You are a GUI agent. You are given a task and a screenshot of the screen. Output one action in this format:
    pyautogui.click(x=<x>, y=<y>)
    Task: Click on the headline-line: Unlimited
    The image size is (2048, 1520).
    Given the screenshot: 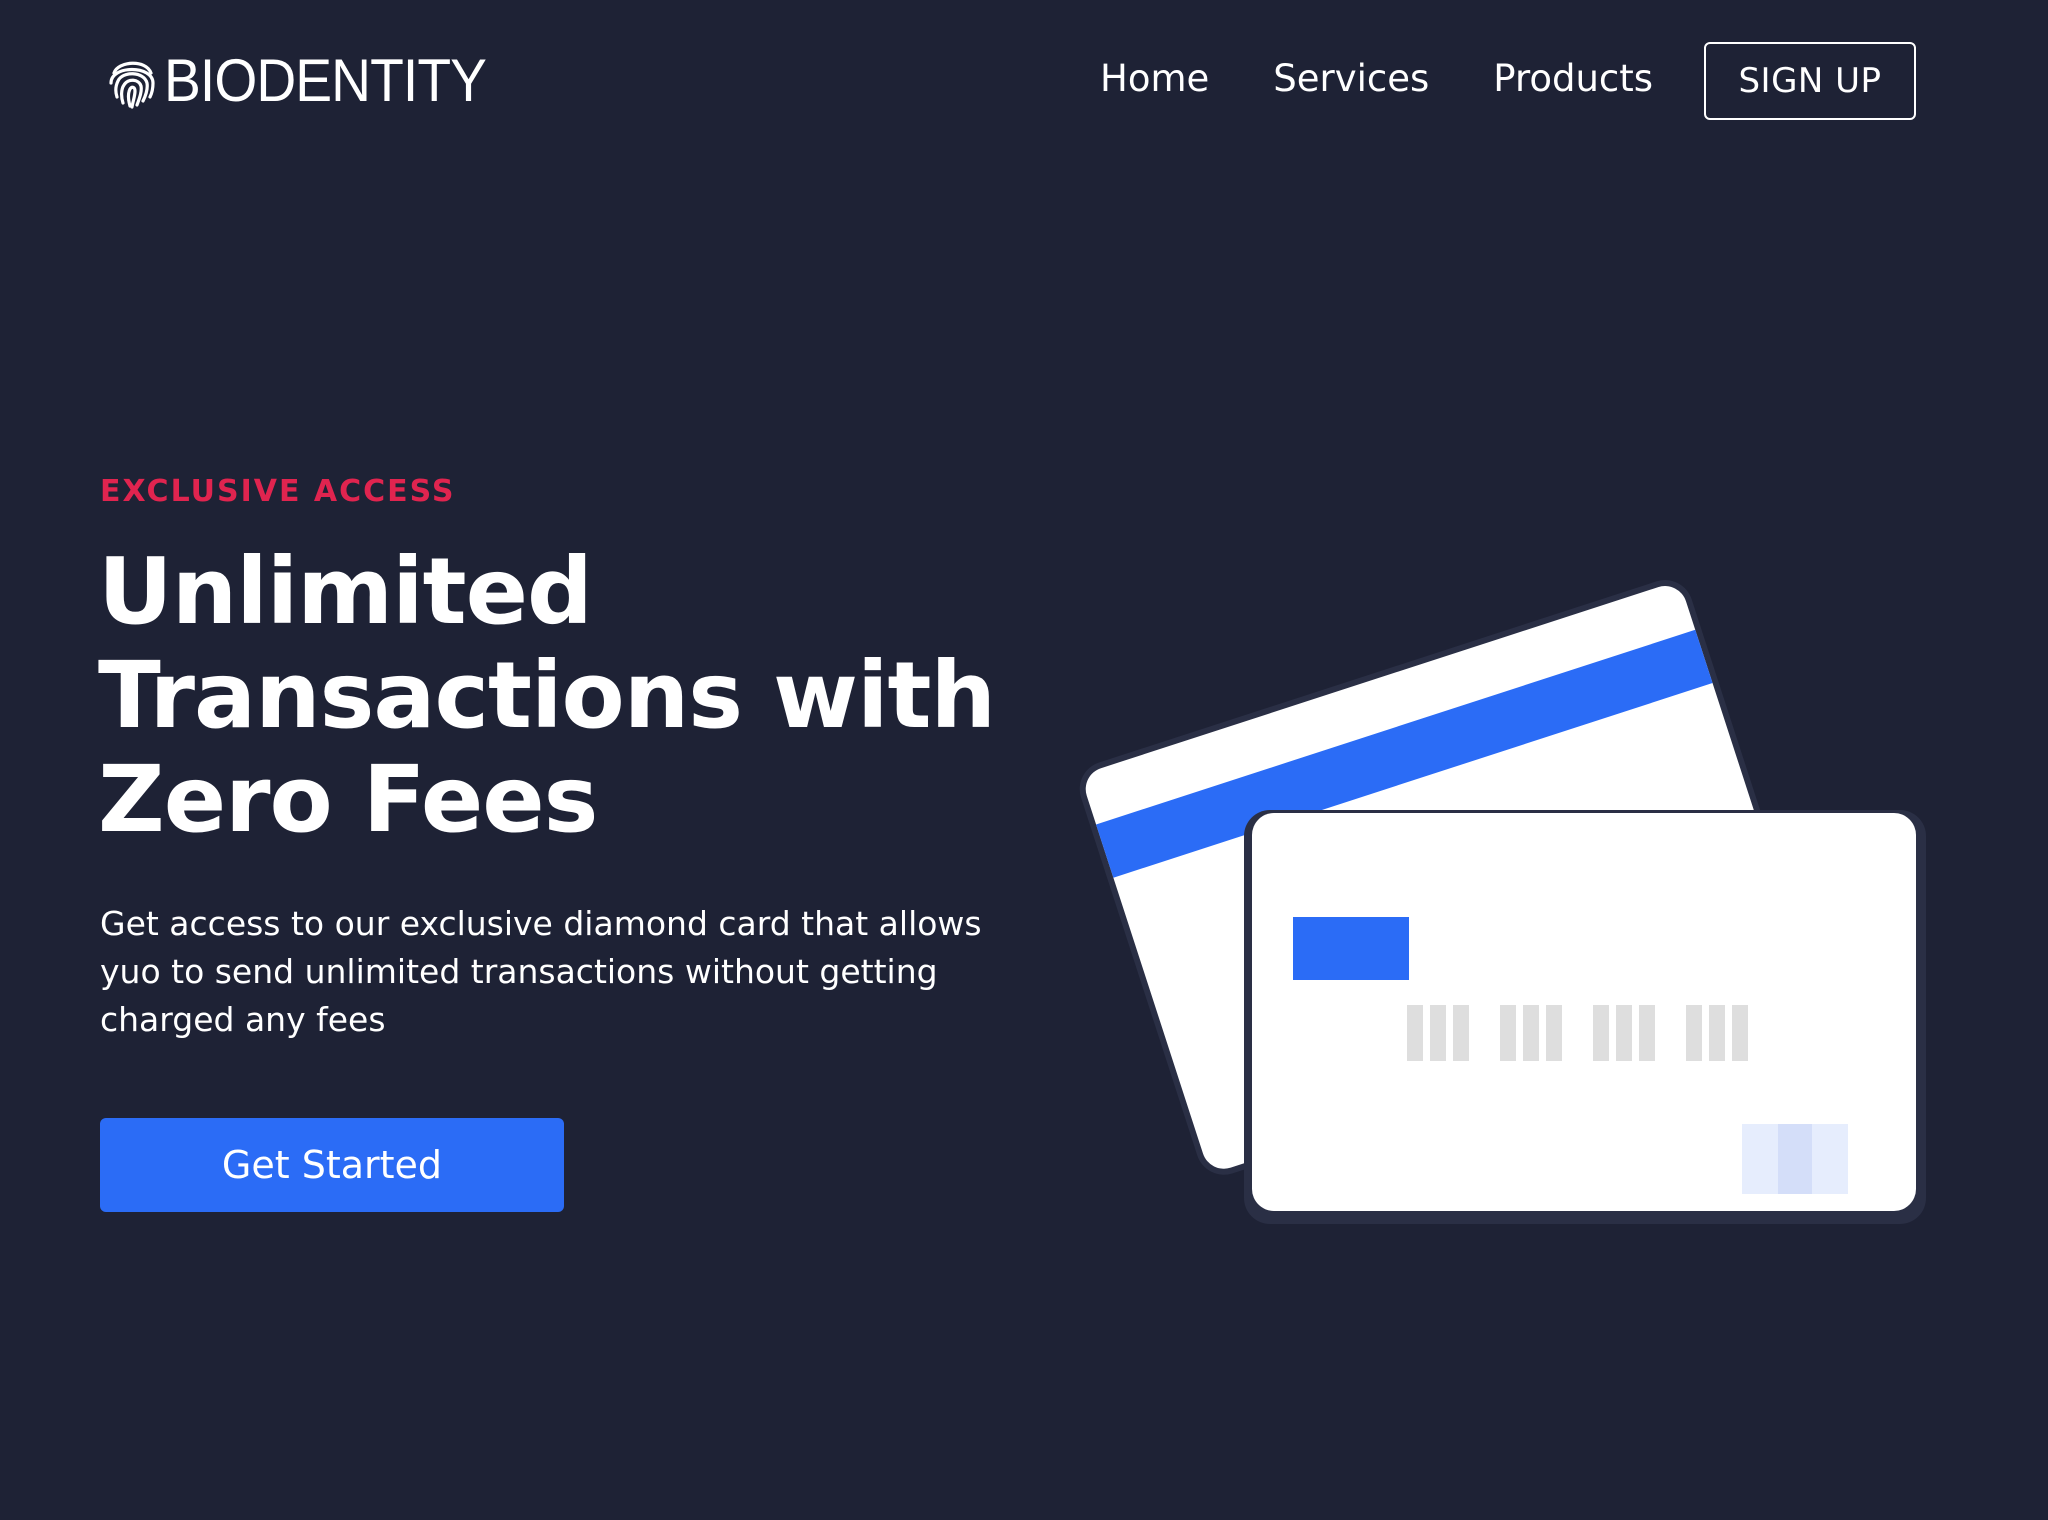 What is the action you would take?
    pyautogui.click(x=345, y=591)
    